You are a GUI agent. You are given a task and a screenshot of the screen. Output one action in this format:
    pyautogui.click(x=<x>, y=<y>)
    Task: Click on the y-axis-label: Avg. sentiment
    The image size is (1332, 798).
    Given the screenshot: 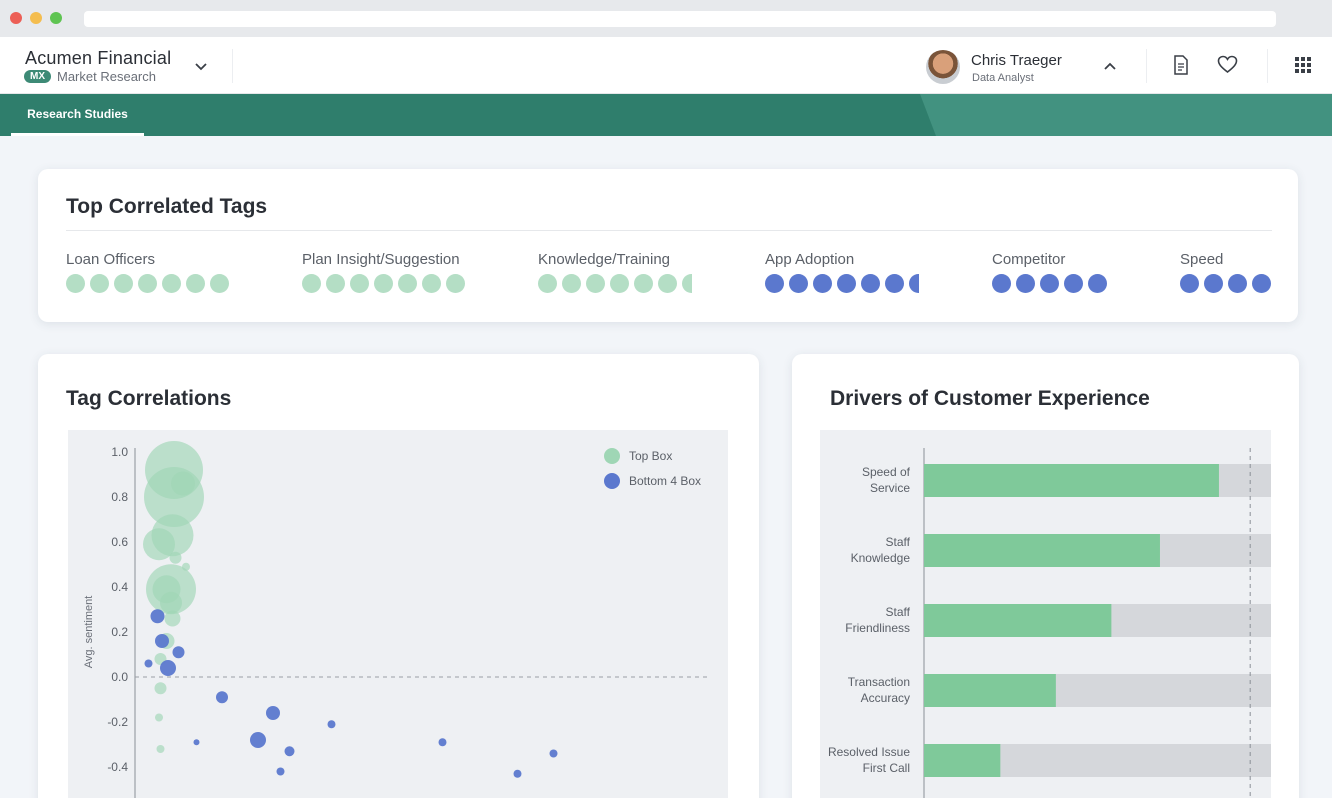 What is the action you would take?
    pyautogui.click(x=89, y=632)
    